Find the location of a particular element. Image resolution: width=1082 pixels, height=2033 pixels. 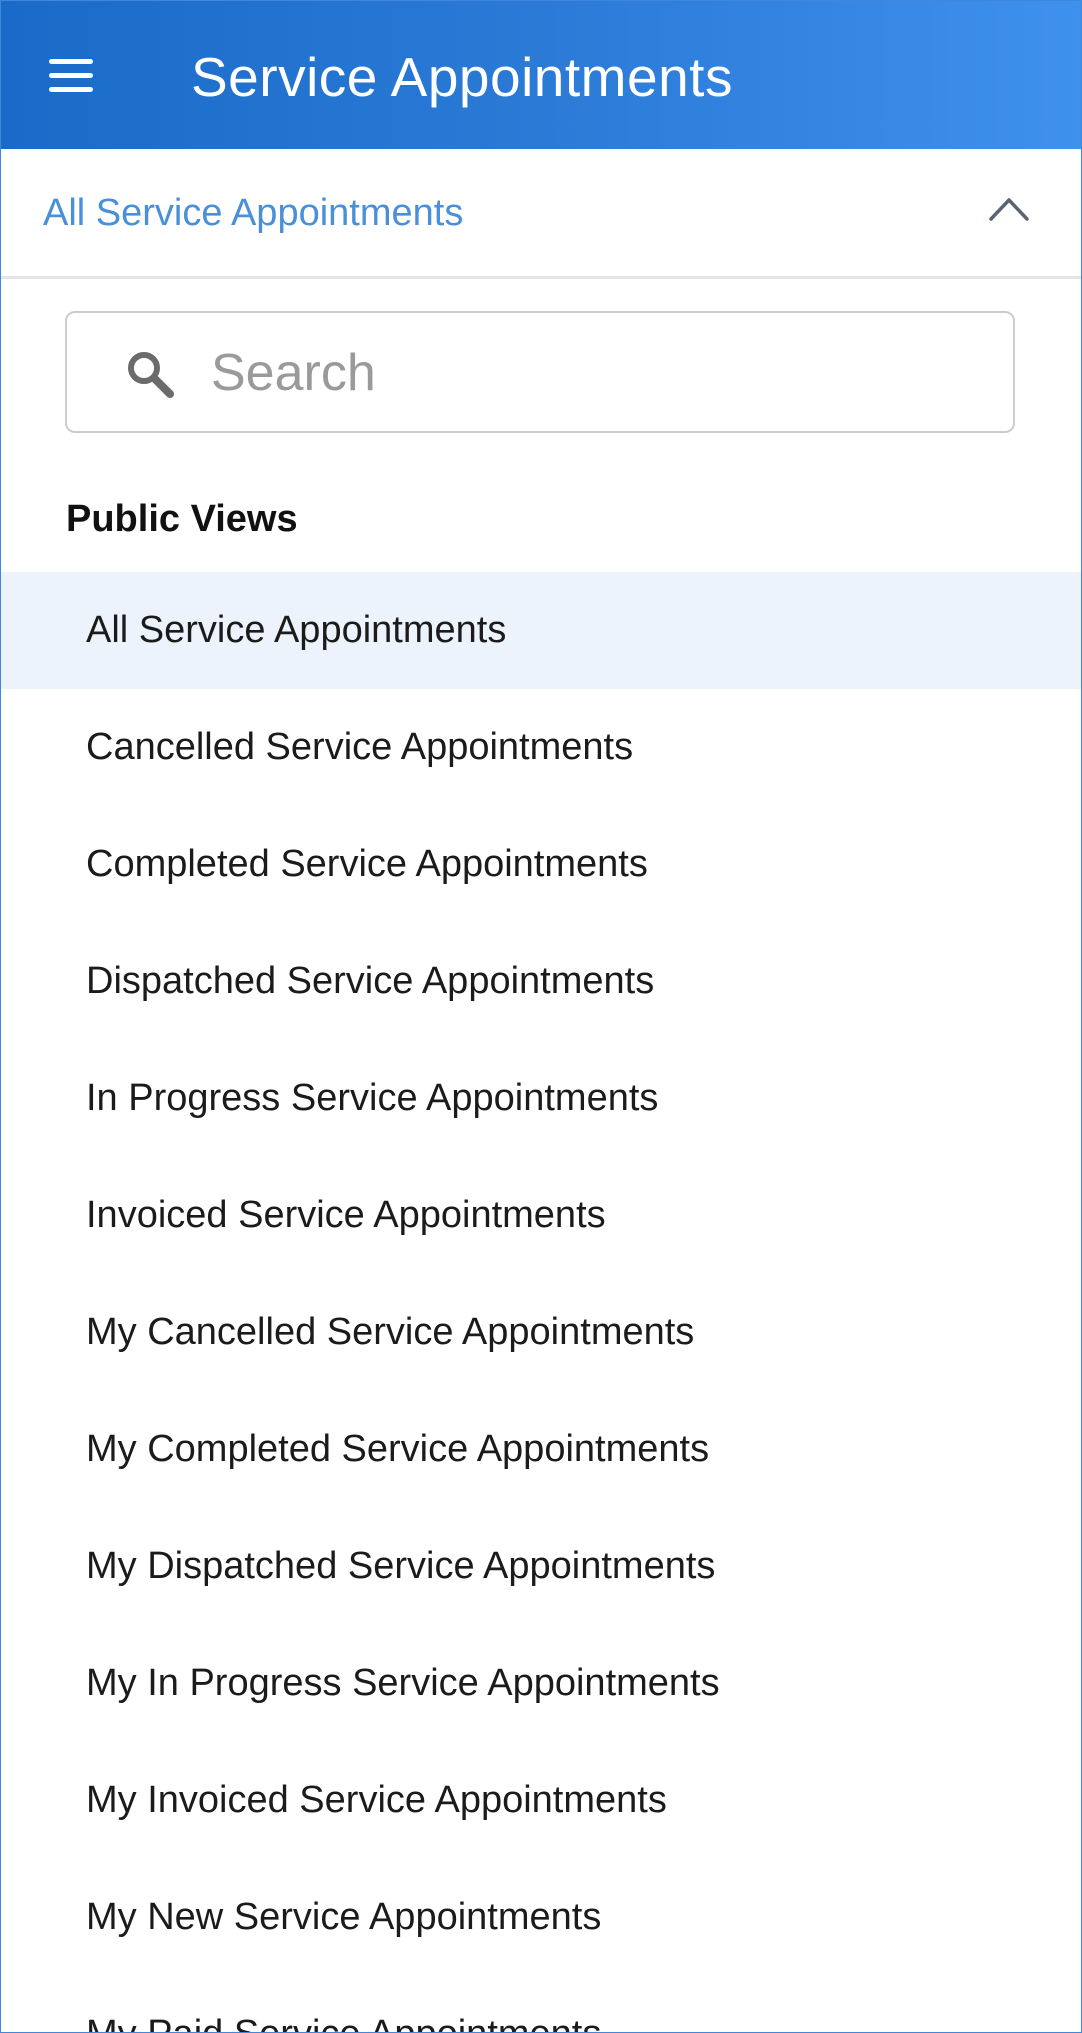

view-item-completed: Completed Service Appointments is located at coordinates (541, 864).